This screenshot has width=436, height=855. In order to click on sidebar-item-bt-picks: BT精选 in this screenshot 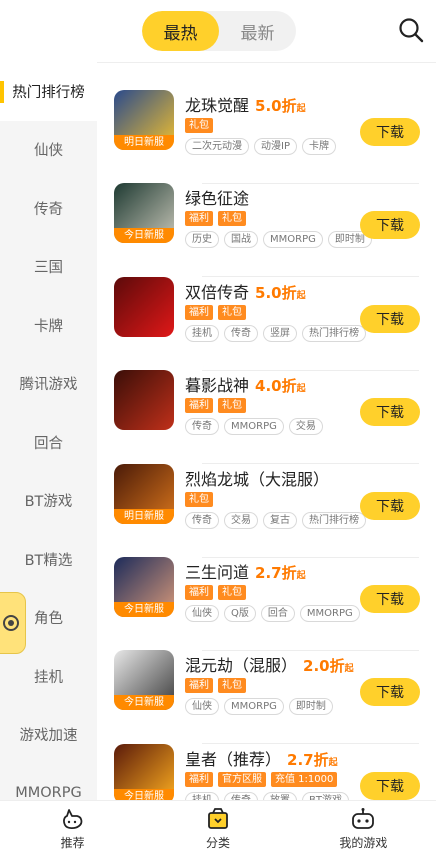, I will do `click(48, 559)`.